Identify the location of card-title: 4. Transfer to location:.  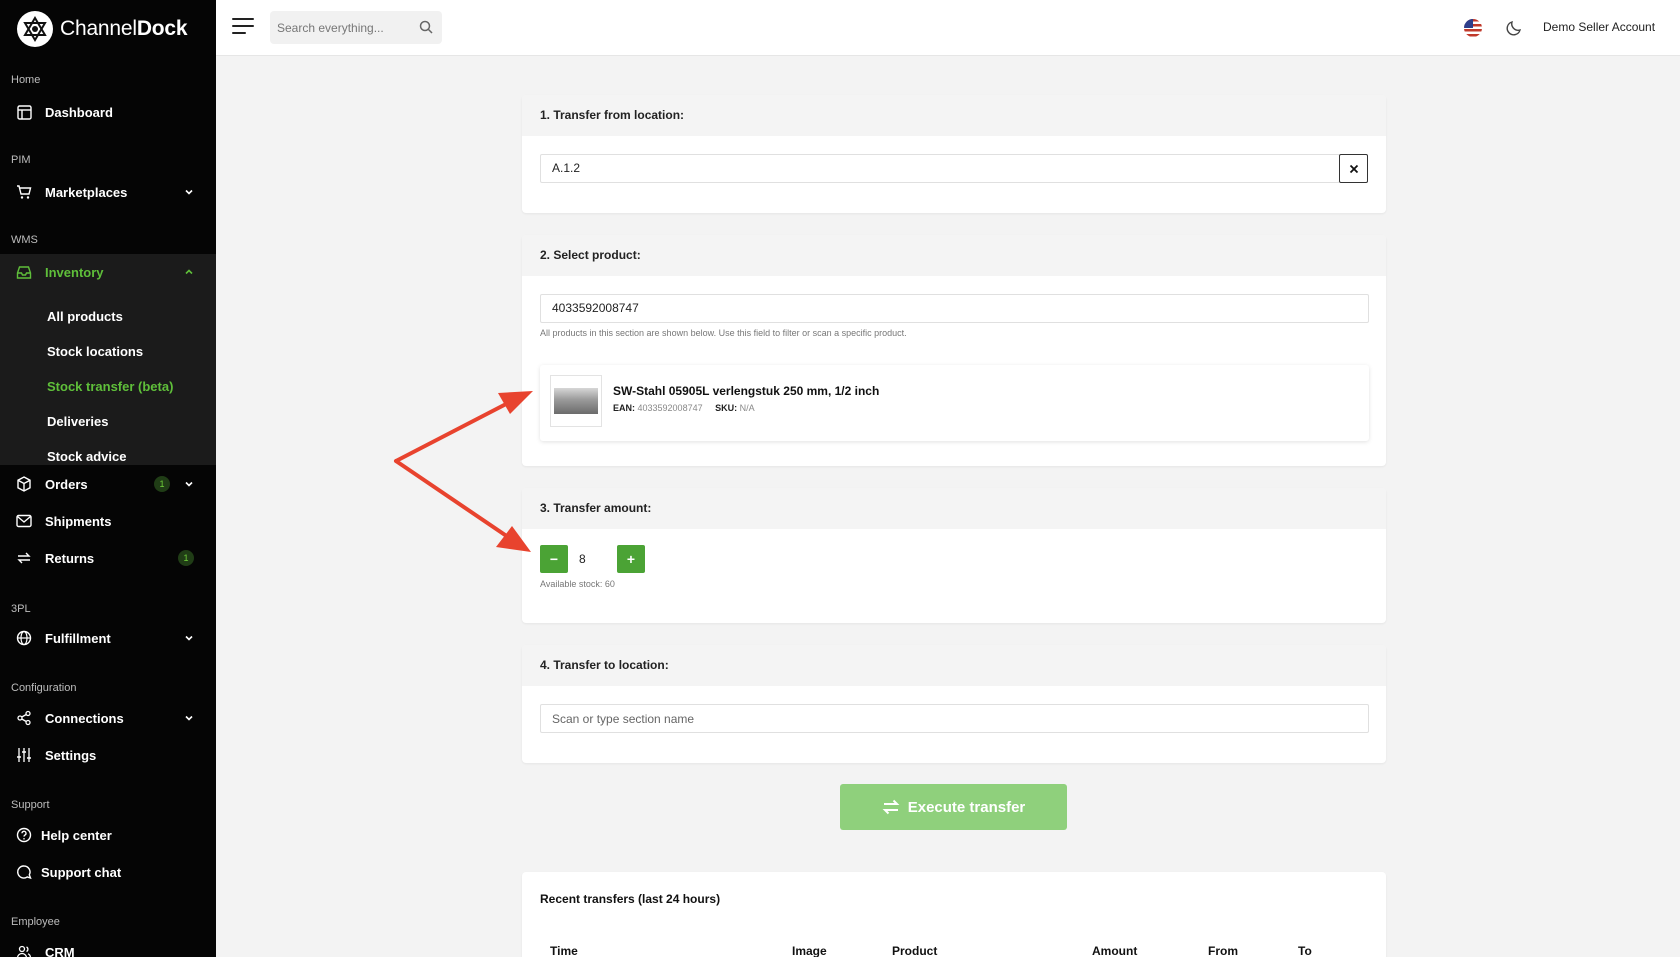
(954, 665).